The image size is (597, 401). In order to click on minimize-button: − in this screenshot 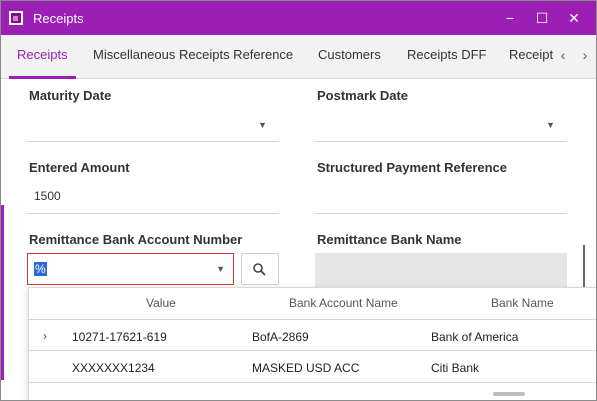, I will do `click(510, 18)`.